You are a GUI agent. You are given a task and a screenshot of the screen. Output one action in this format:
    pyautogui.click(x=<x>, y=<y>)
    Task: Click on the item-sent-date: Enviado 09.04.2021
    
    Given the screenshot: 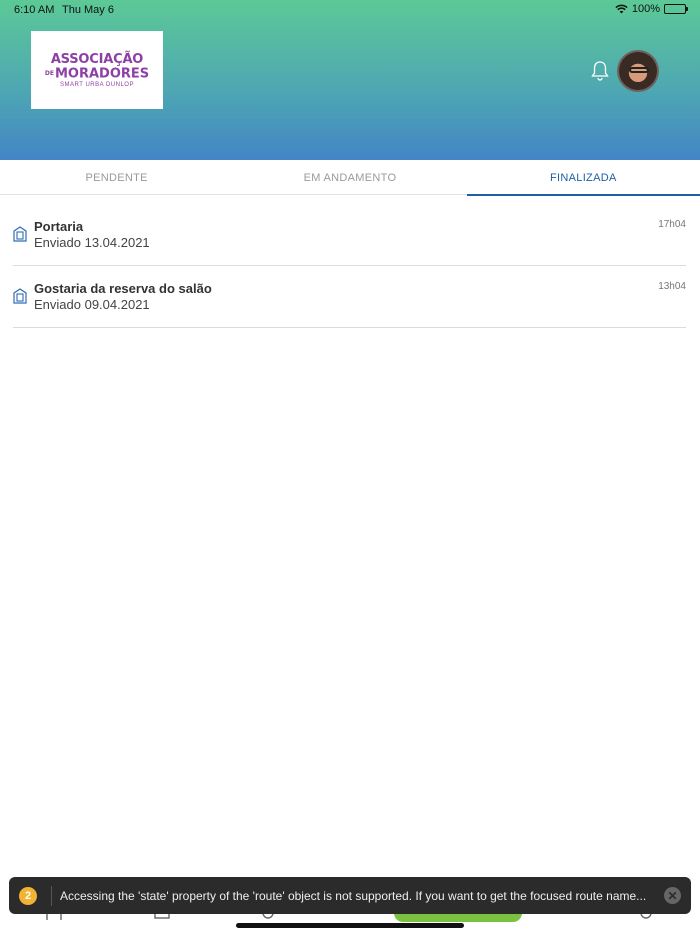 What is the action you would take?
    pyautogui.click(x=92, y=304)
    